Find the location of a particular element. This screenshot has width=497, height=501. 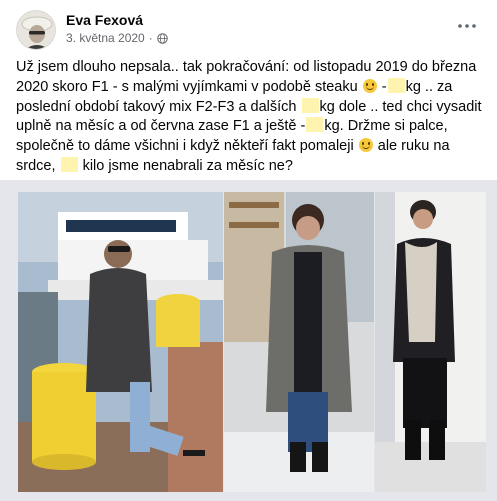

photo-standing is located at coordinates (430, 342).